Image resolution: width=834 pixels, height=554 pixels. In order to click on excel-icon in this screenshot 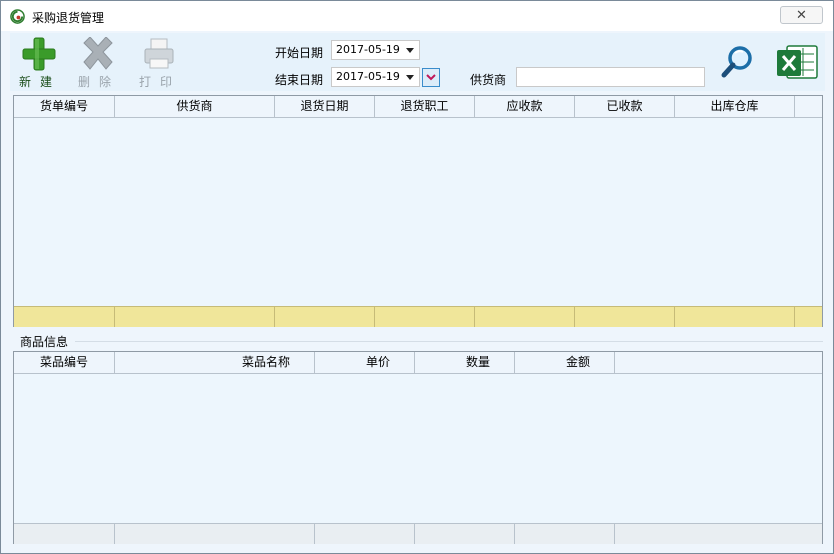, I will do `click(797, 62)`.